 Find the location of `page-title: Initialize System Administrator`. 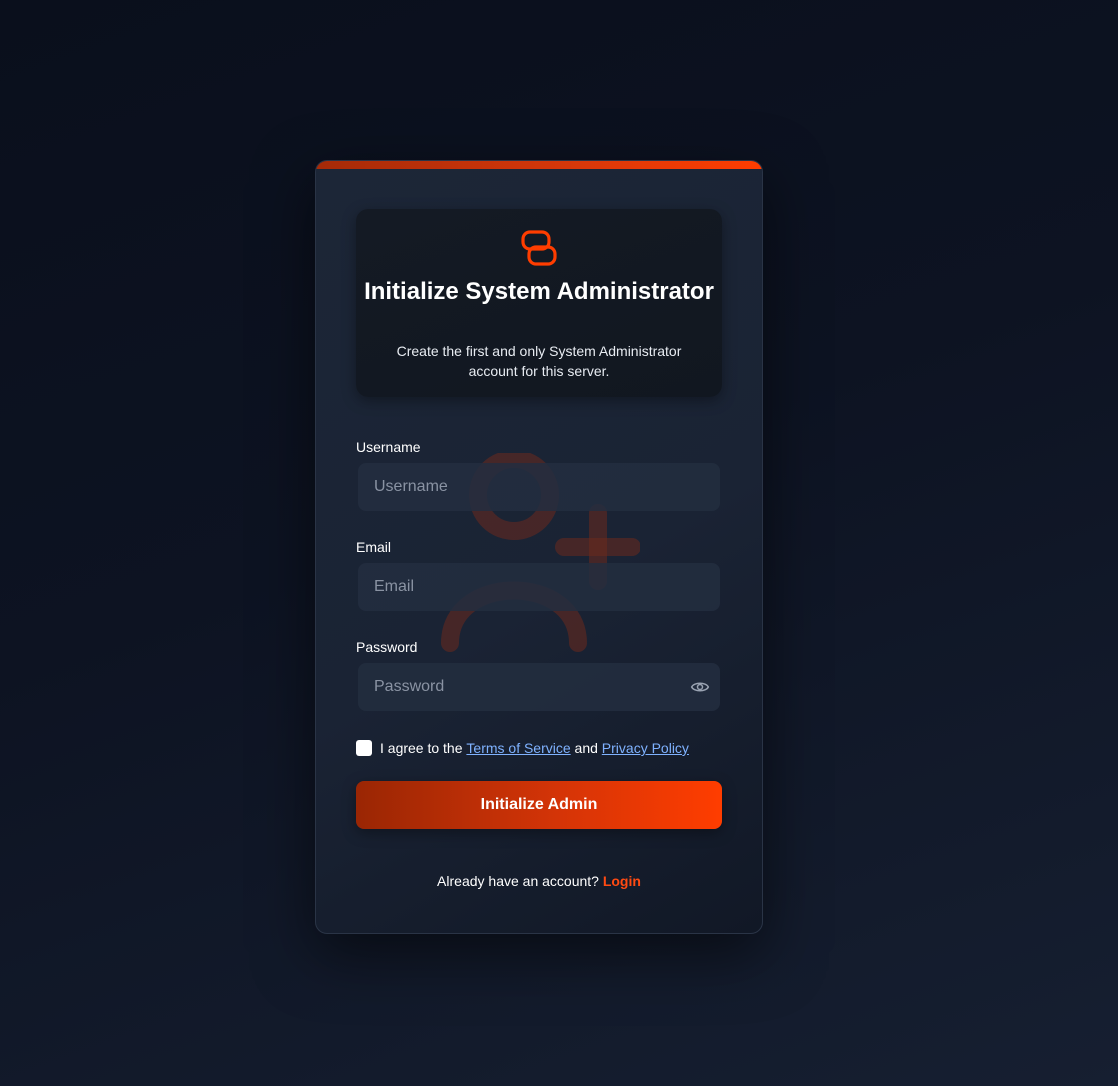

page-title: Initialize System Administrator is located at coordinates (539, 291).